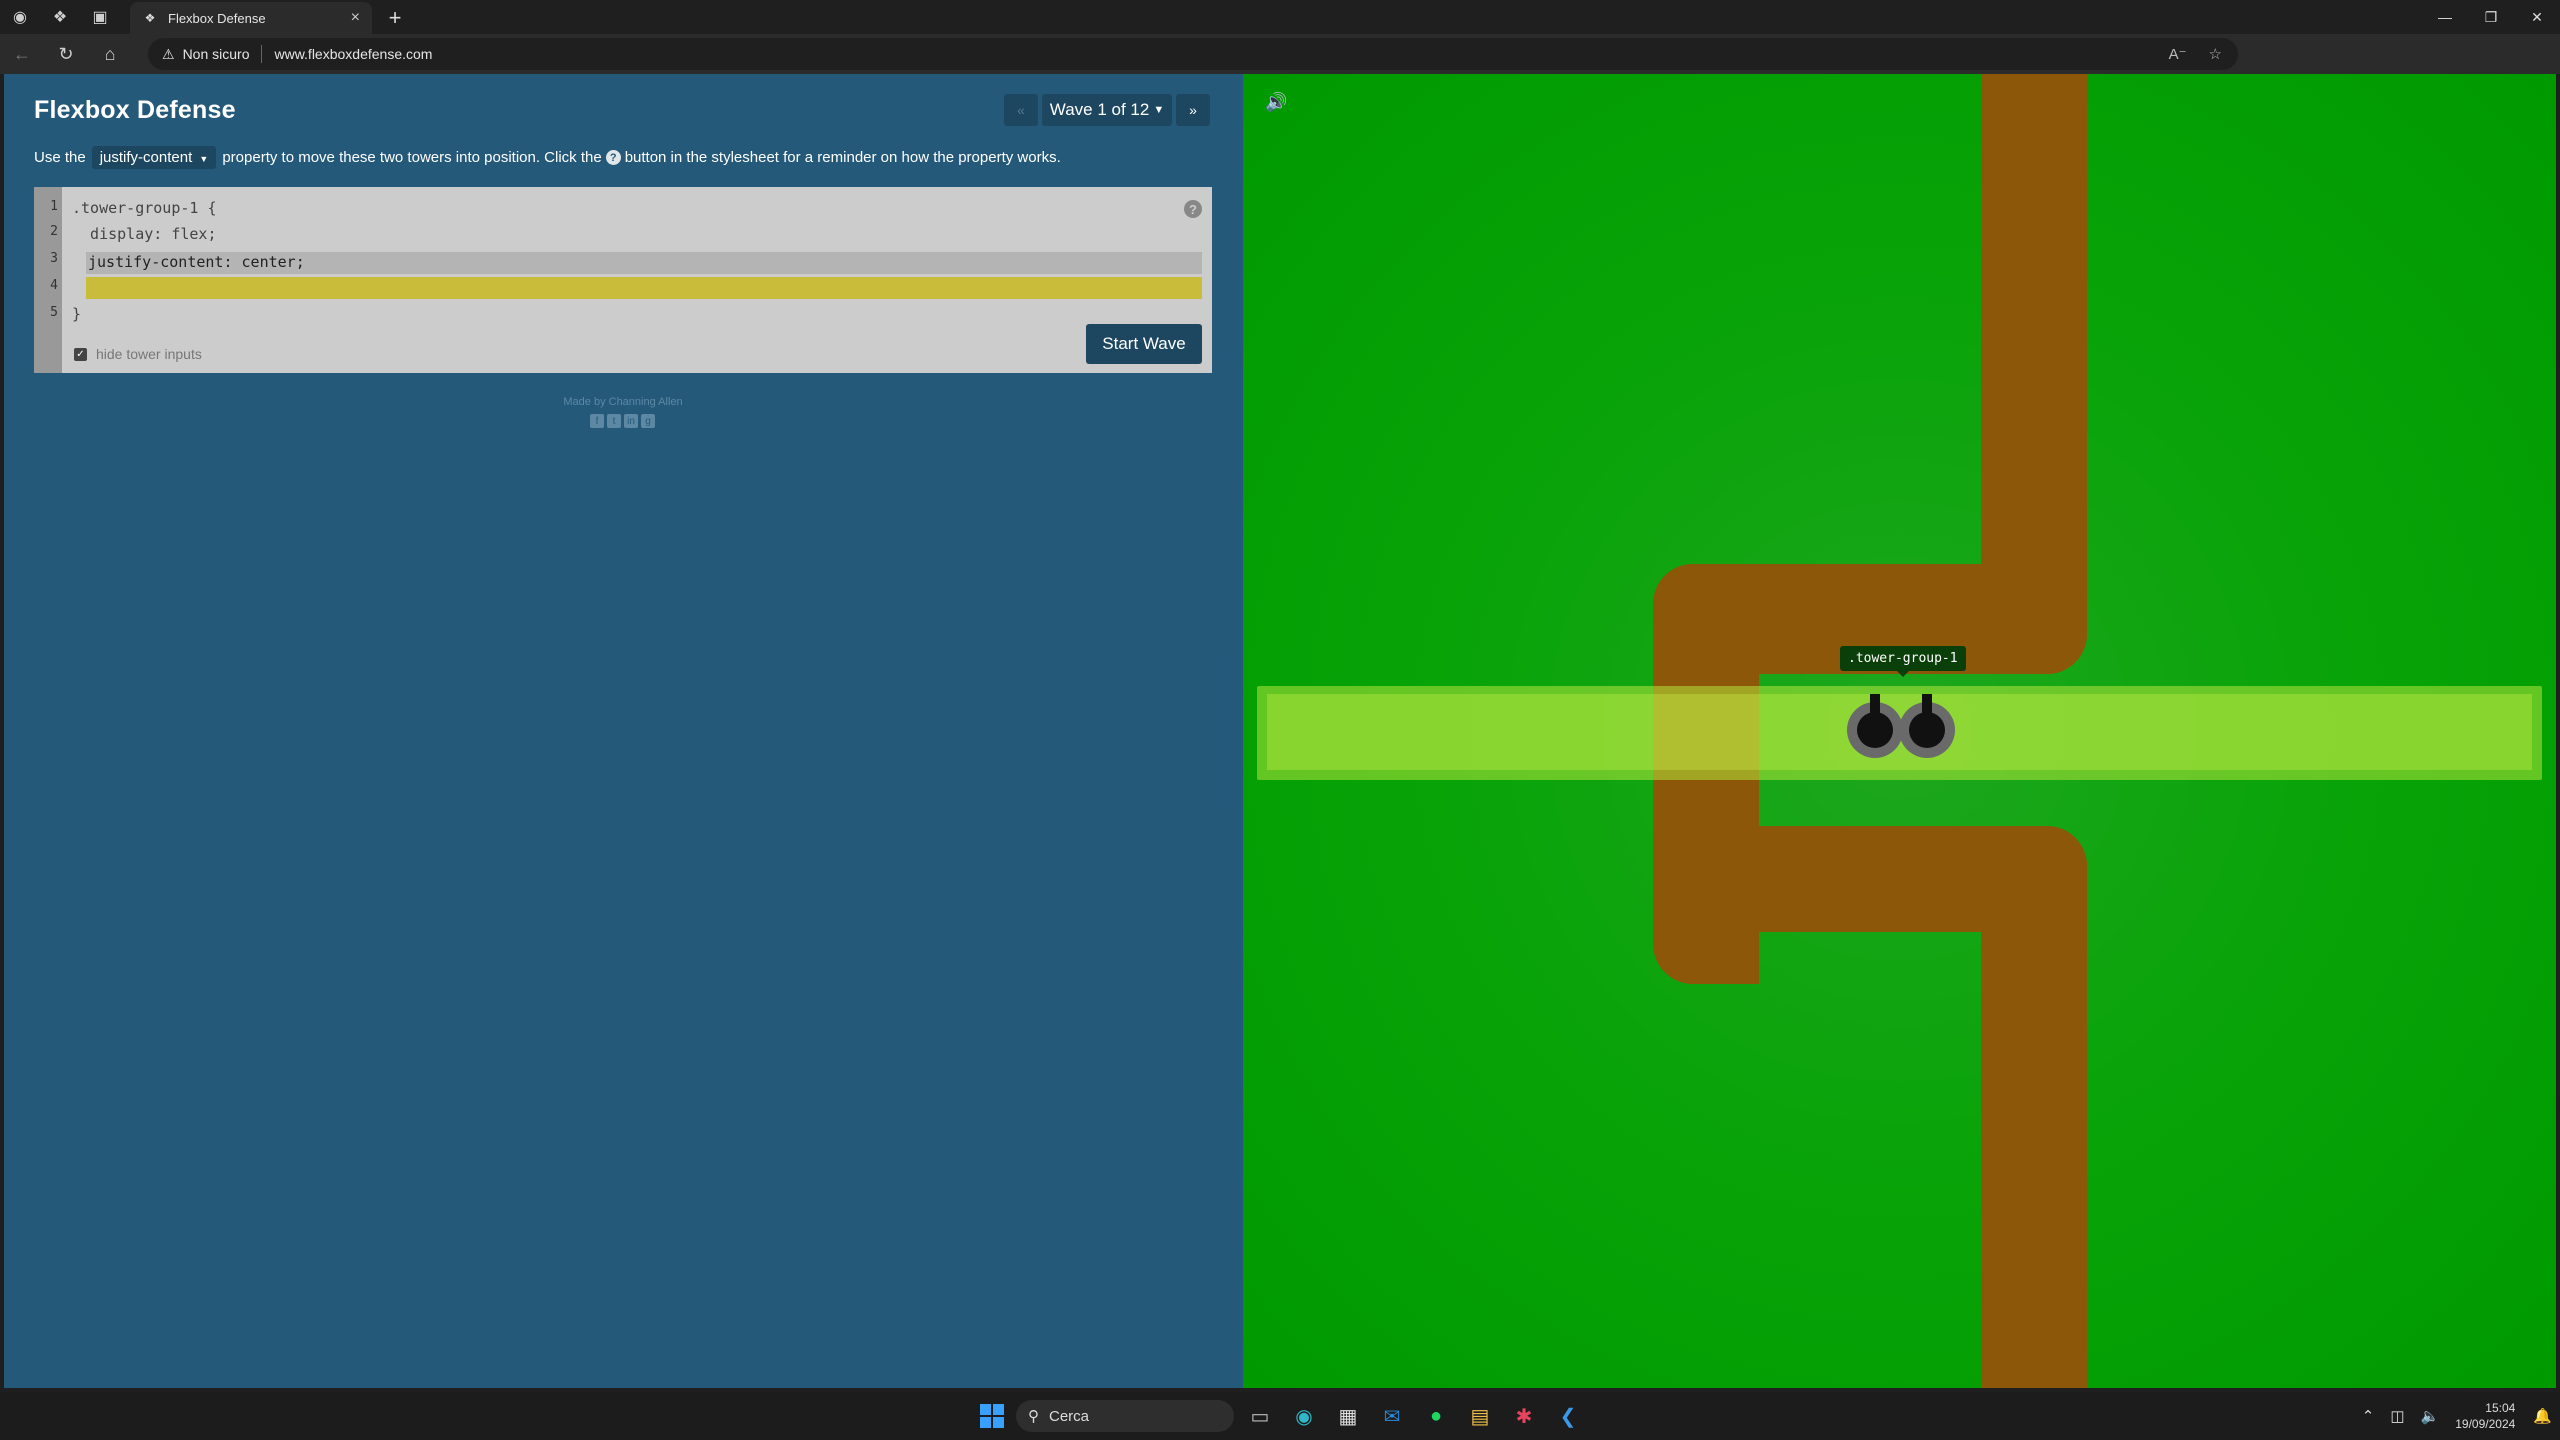 The image size is (2560, 1440). Describe the element at coordinates (54, 285) in the screenshot. I see `line-number: 4` at that location.